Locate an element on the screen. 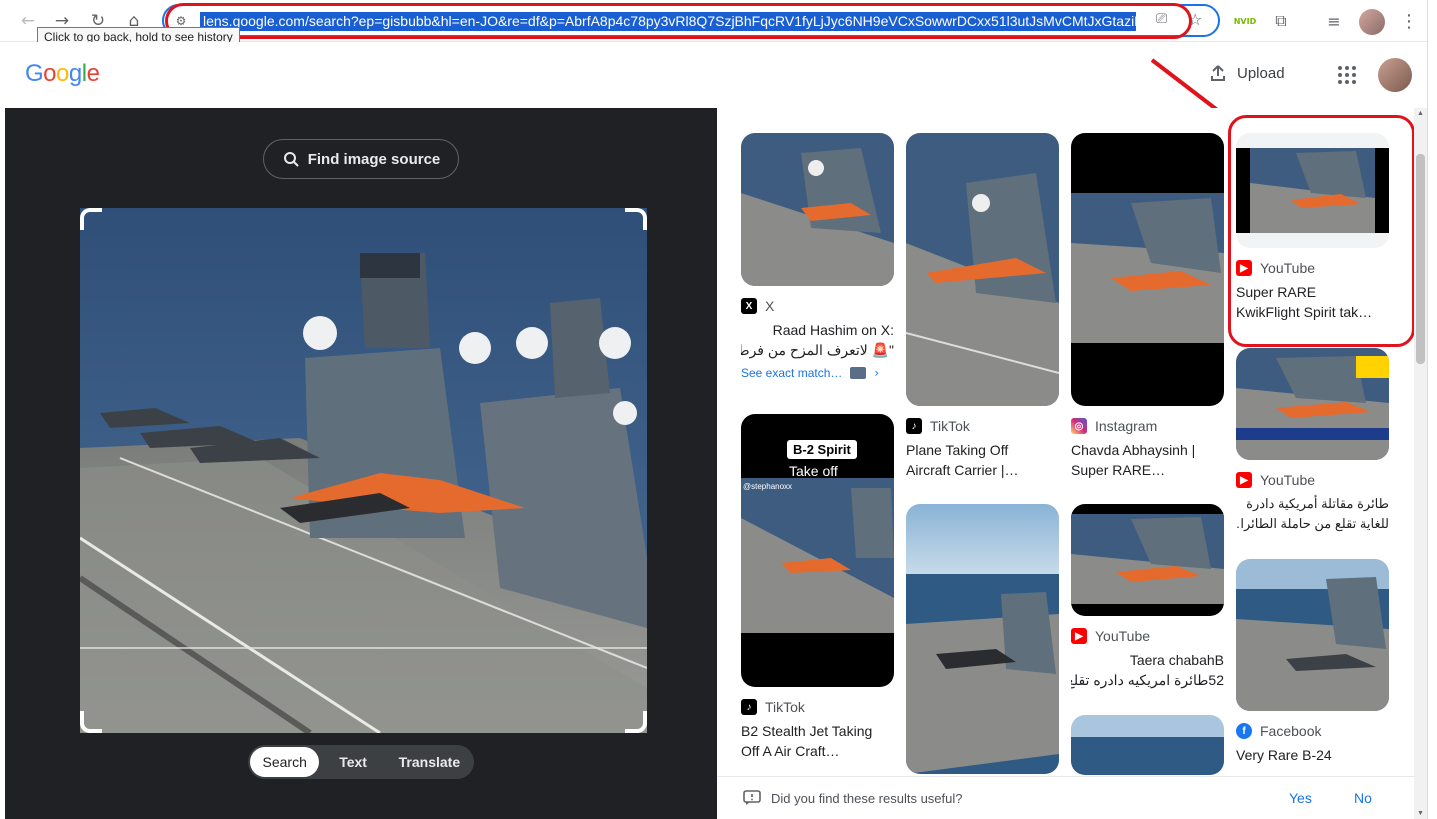  result-source: Facebook is located at coordinates (1291, 731).